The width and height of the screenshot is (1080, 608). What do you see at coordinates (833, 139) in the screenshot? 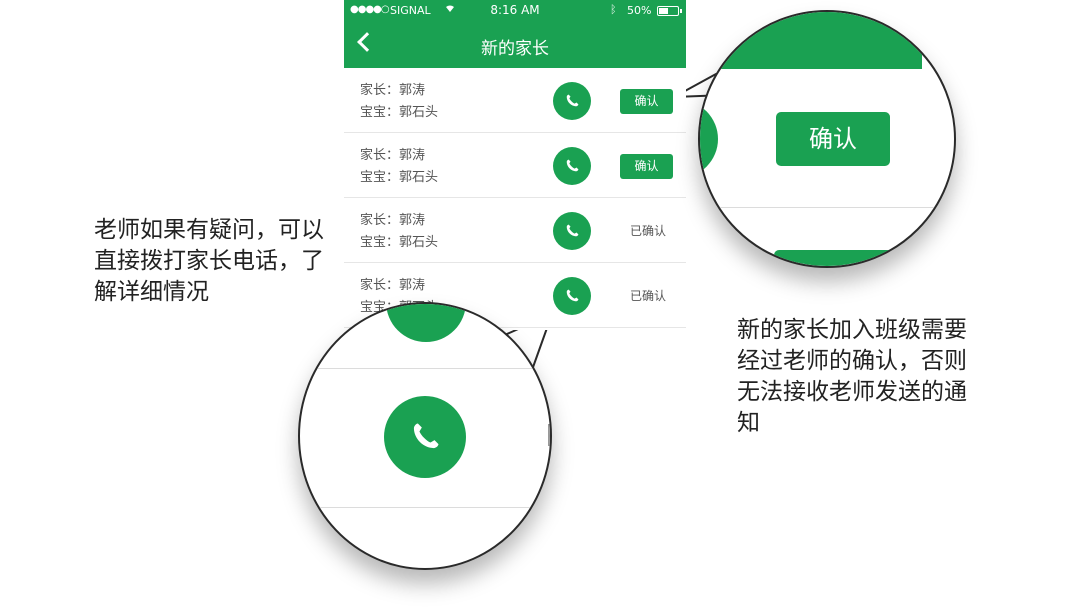
I see `magnified-confirm-button: 确认` at bounding box center [833, 139].